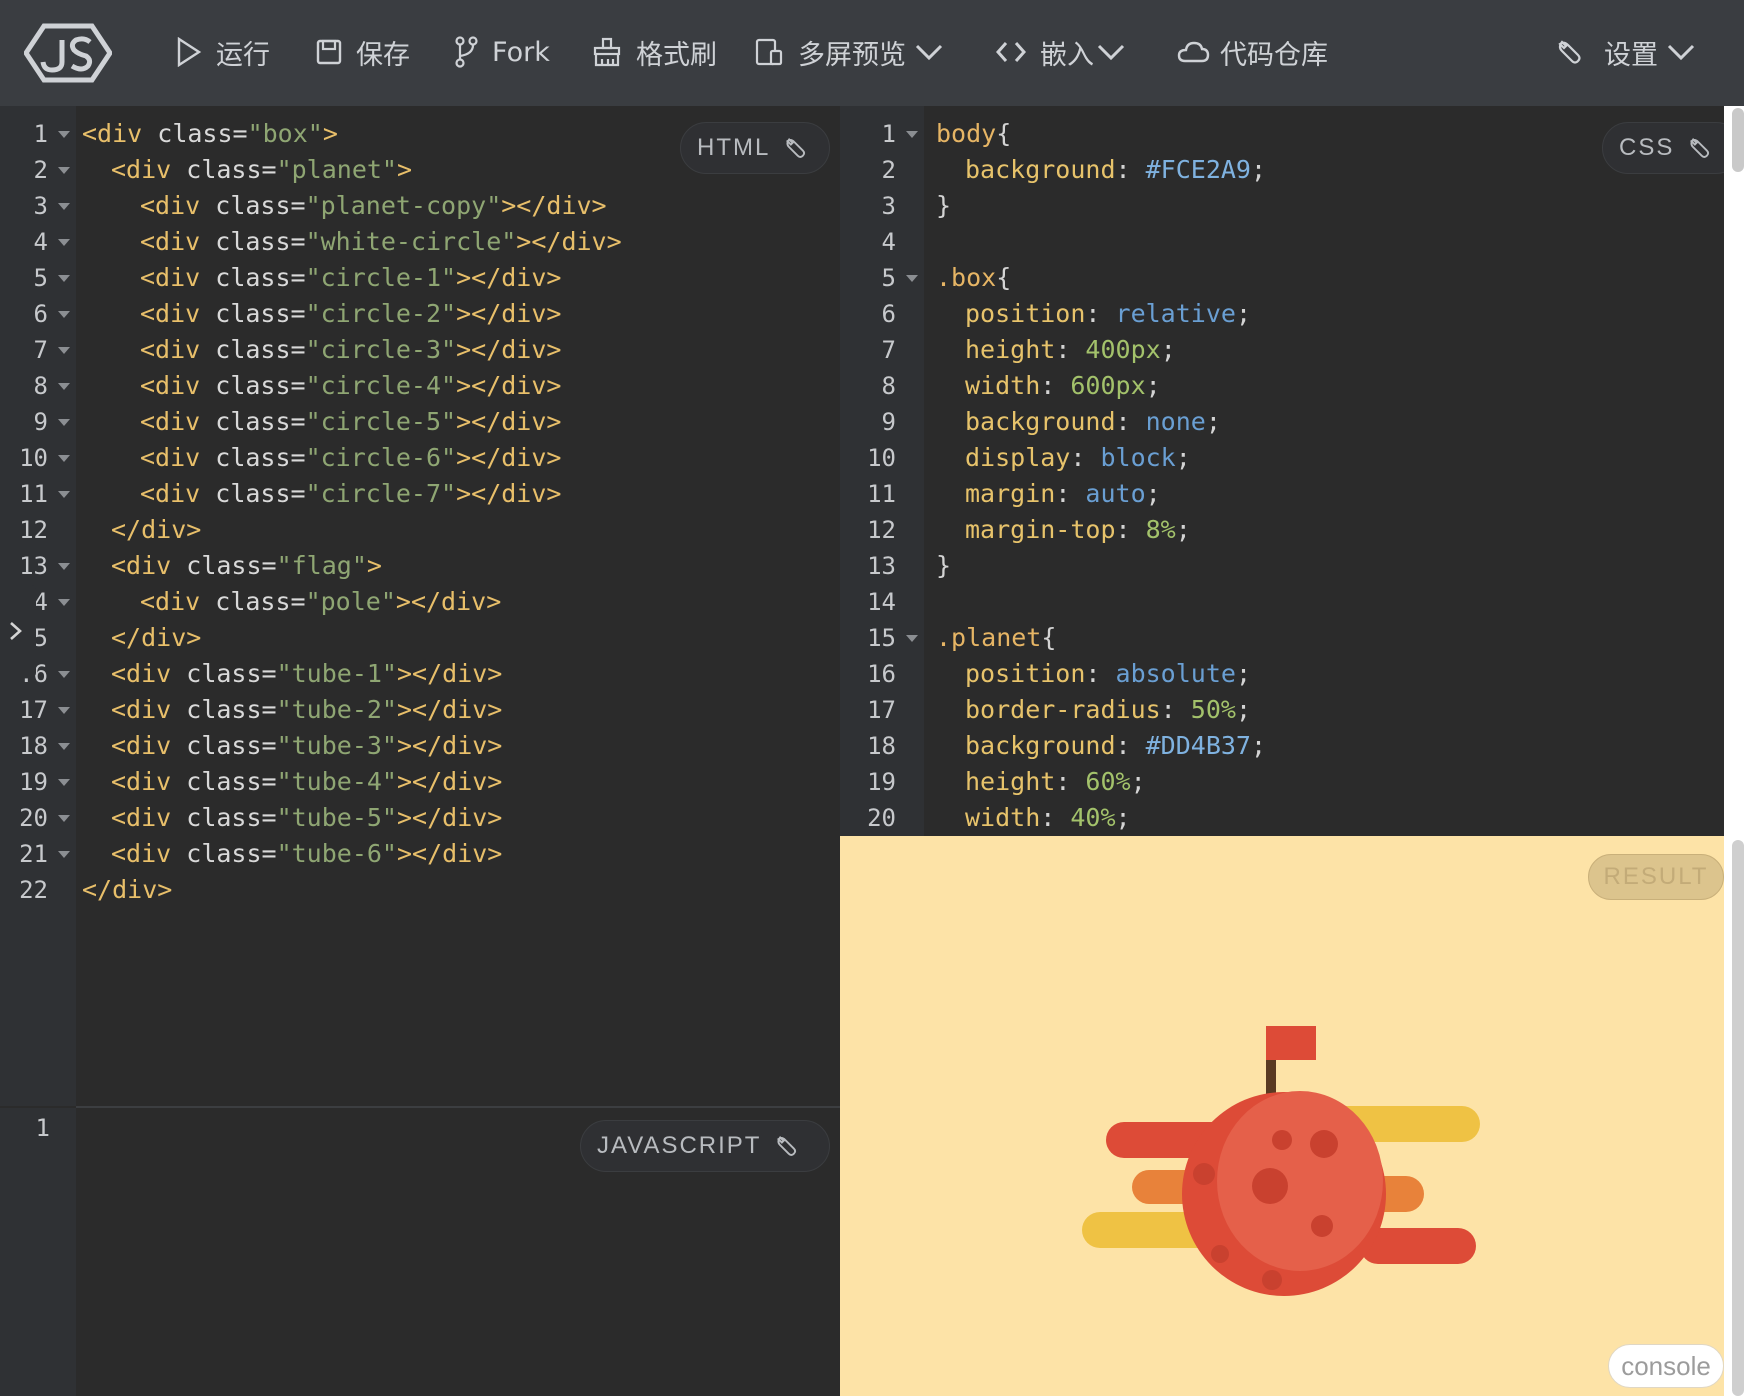 This screenshot has width=1744, height=1396. What do you see at coordinates (363, 52) in the screenshot?
I see `save-button: 保存` at bounding box center [363, 52].